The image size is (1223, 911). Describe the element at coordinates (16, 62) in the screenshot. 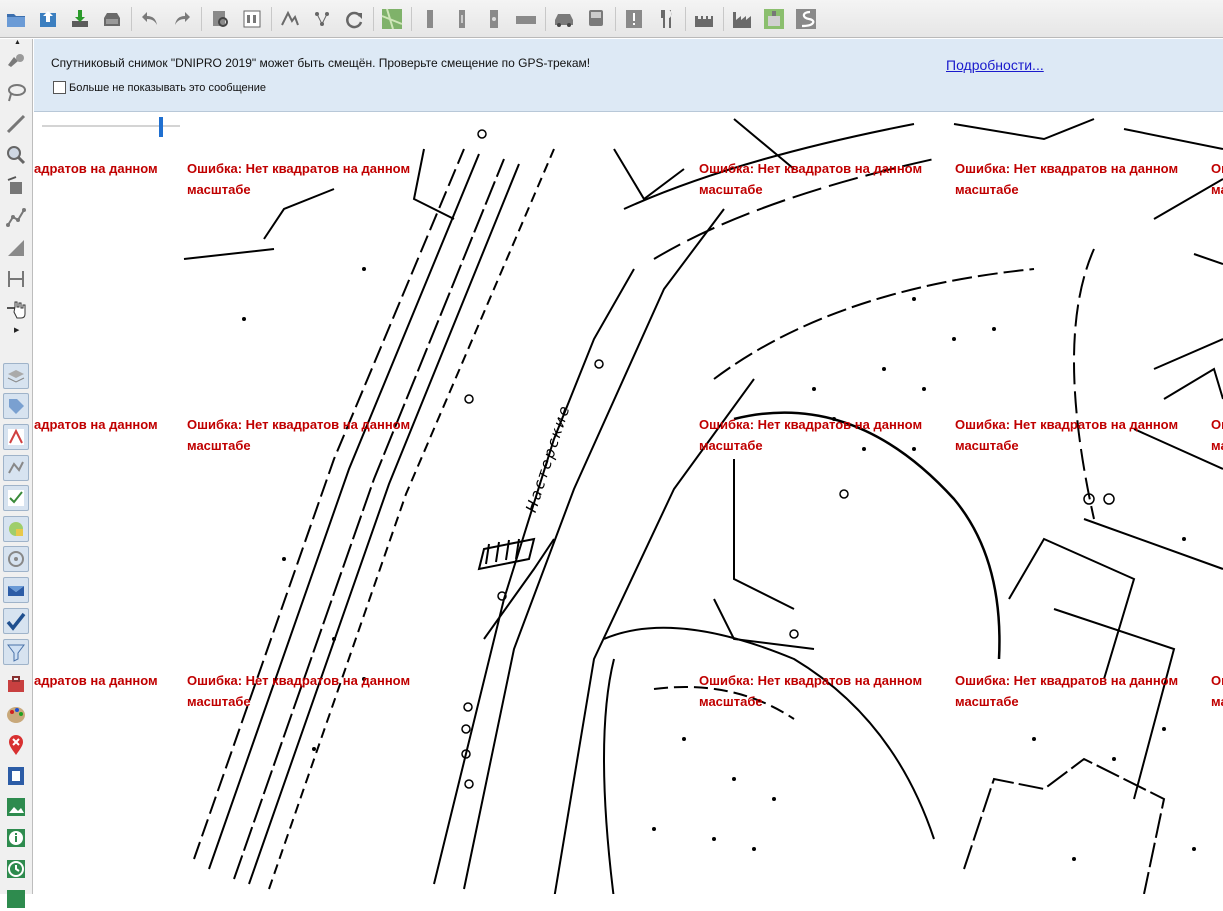

I see `select-tool-icon` at that location.